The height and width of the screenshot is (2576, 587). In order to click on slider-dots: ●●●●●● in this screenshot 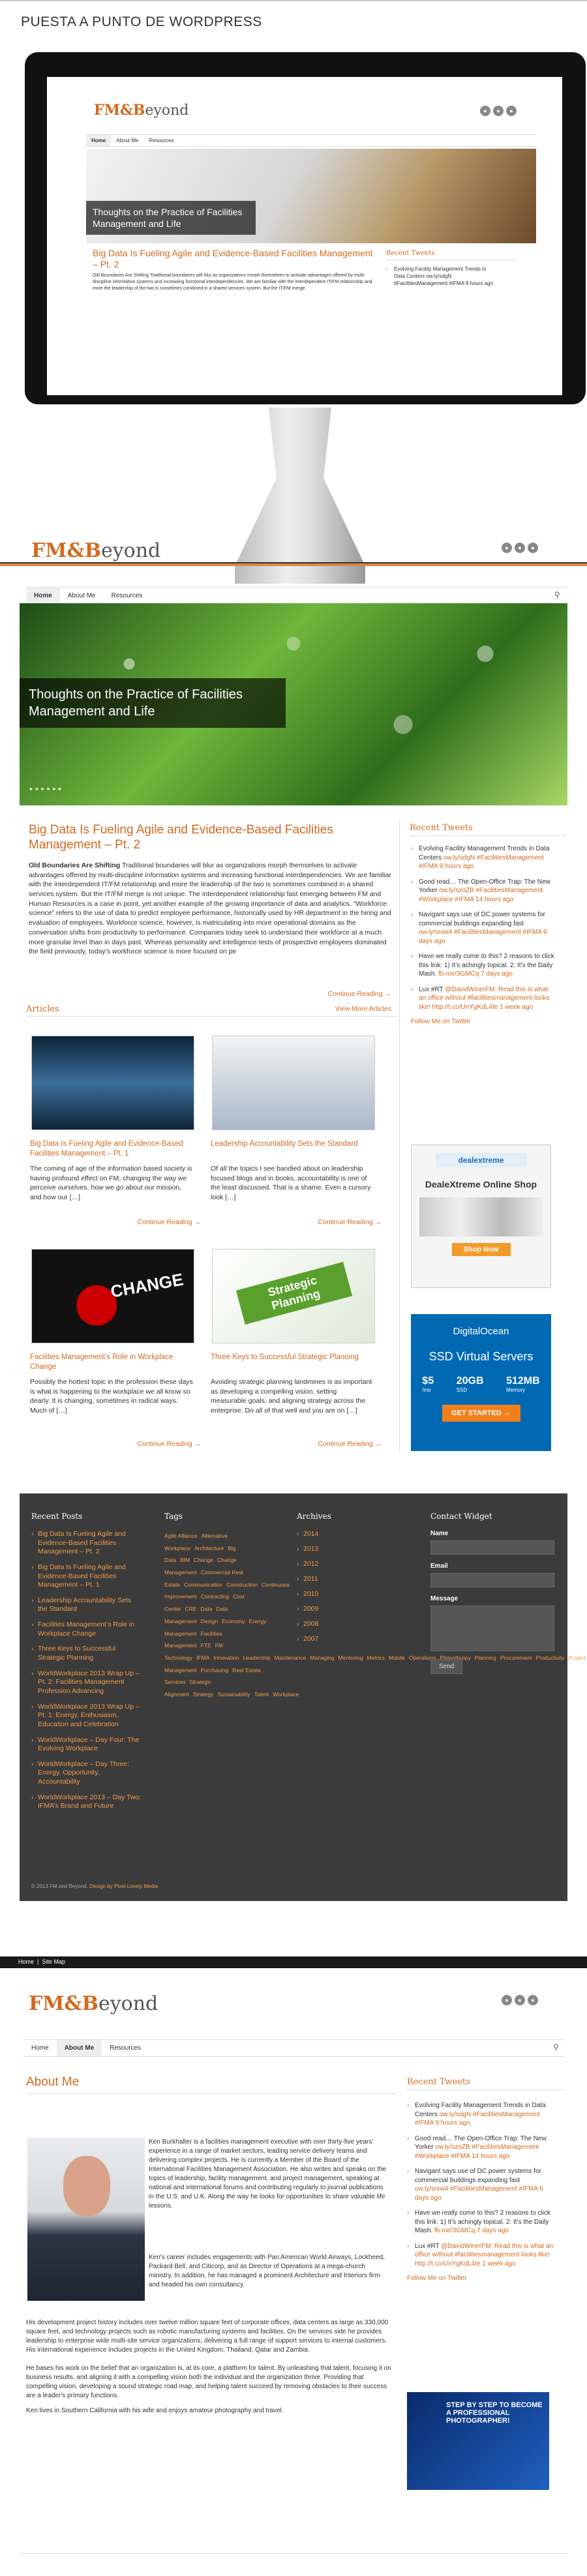, I will do `click(47, 789)`.